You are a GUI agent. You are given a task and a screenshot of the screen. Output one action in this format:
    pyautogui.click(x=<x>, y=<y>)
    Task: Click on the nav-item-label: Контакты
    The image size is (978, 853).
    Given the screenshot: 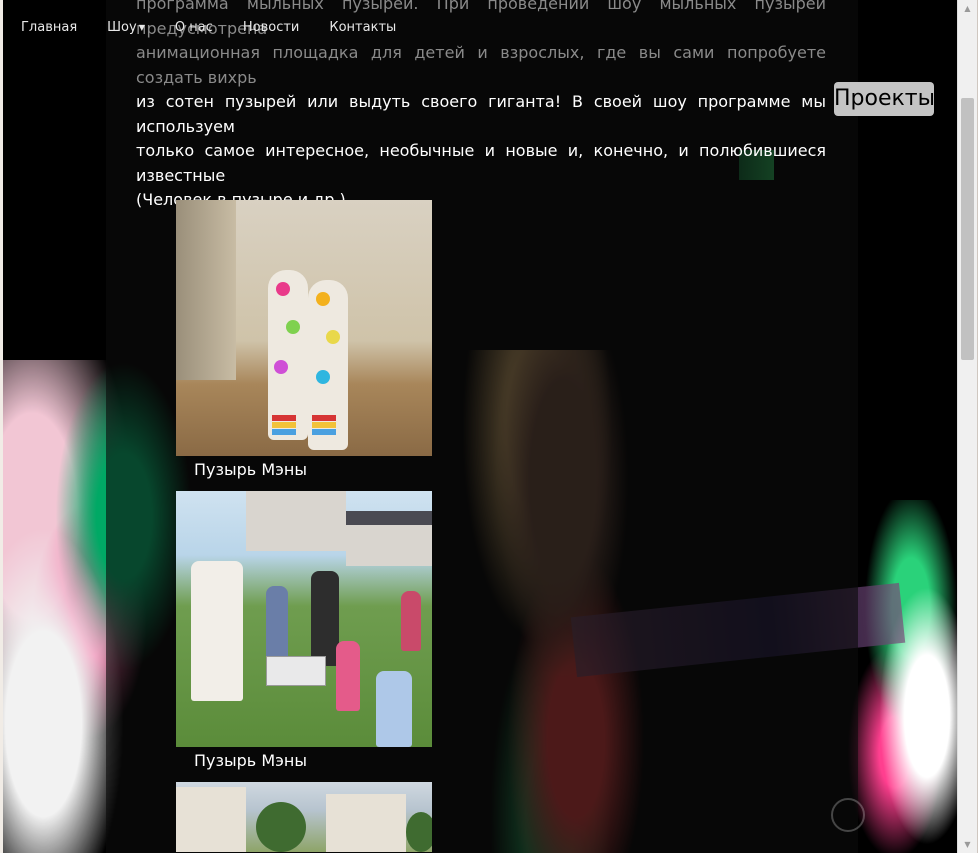 What is the action you would take?
    pyautogui.click(x=363, y=27)
    